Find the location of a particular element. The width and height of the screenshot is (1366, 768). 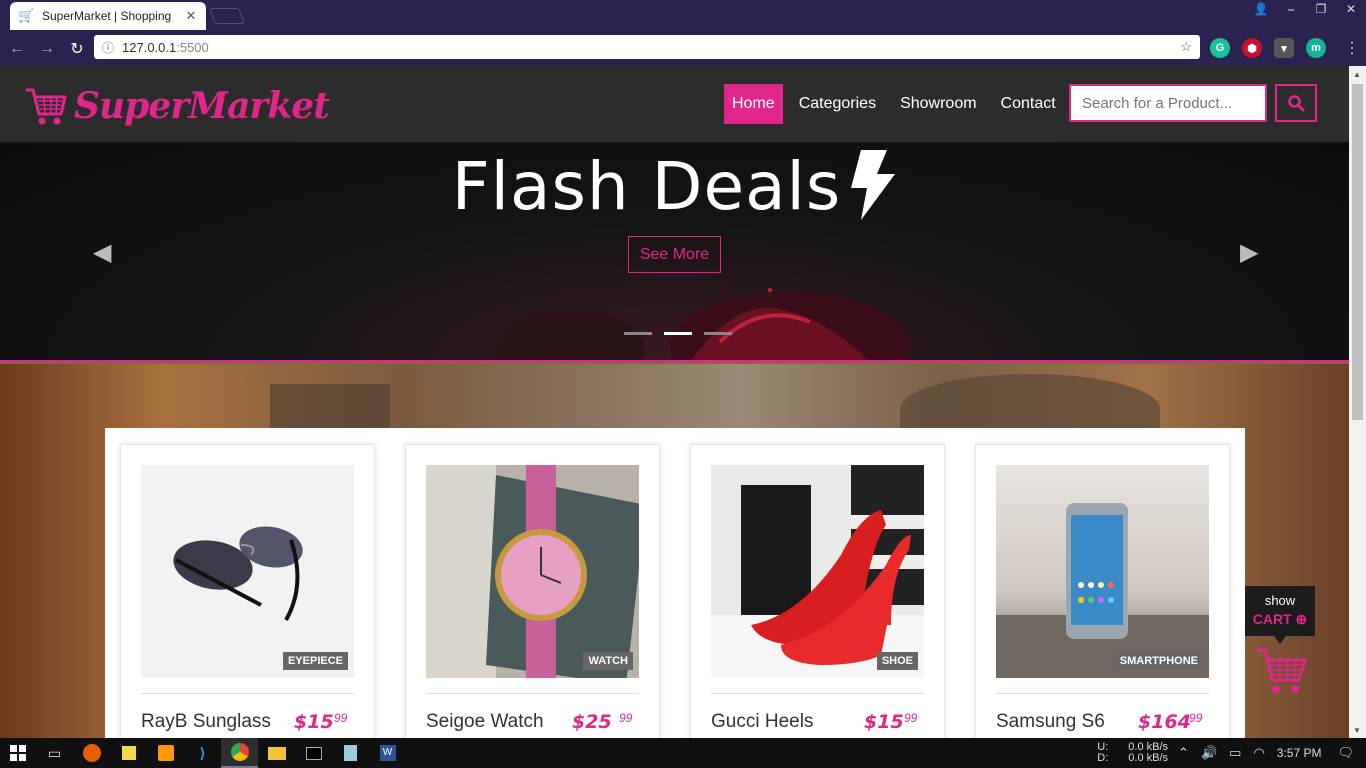

product-image-smartphone: SMARTPHONE is located at coordinates (1102, 571).